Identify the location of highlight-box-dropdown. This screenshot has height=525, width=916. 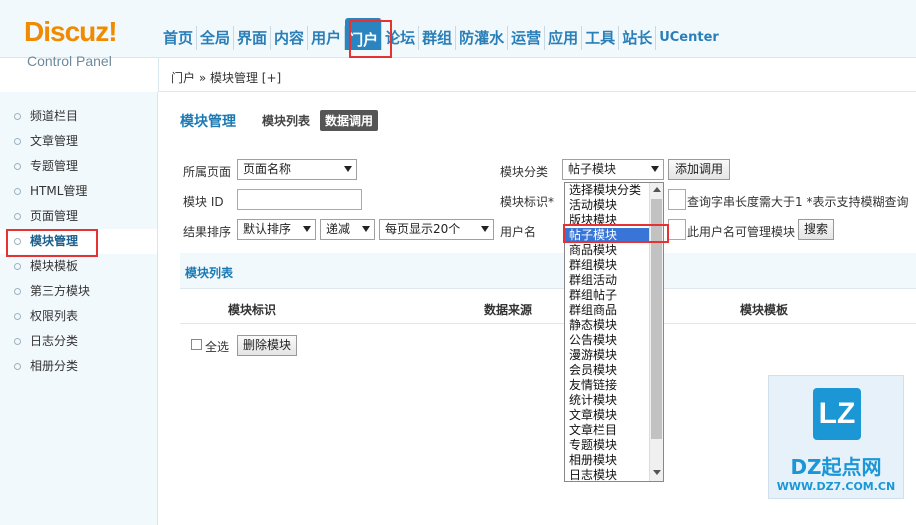
(616, 233).